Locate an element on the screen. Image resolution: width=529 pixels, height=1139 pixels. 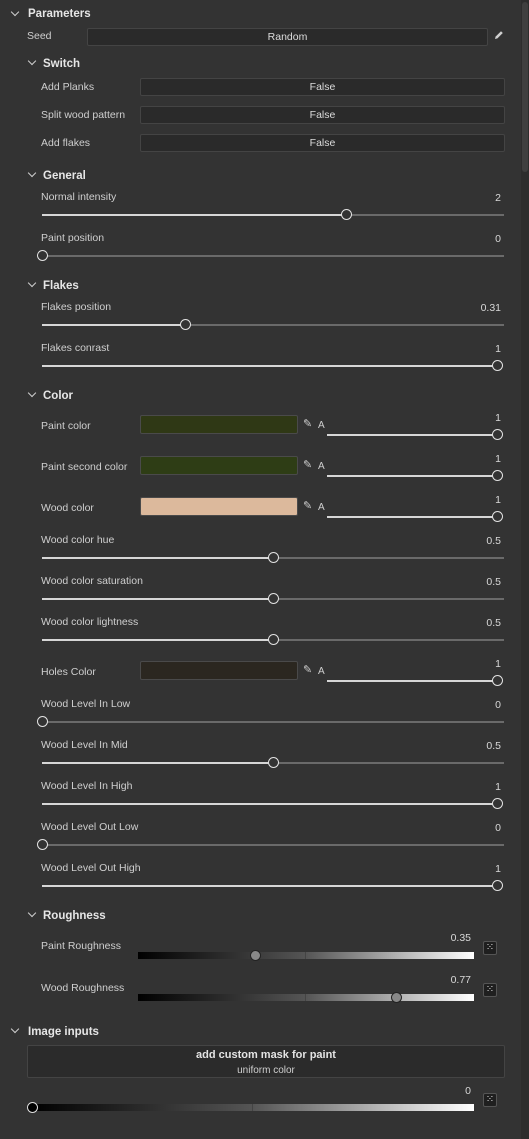
wood-color-lightness-value: 0.5 is located at coordinates (493, 623).